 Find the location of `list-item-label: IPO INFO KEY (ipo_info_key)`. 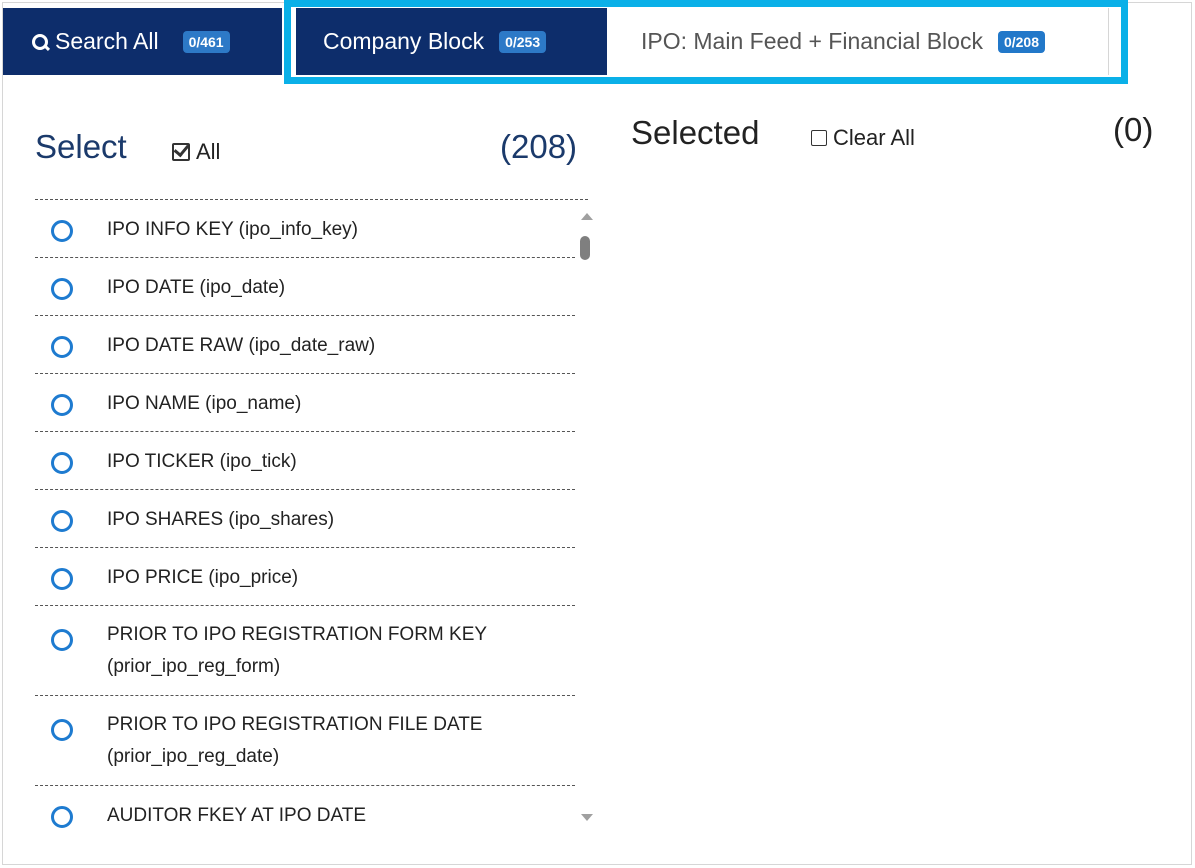

list-item-label: IPO INFO KEY (ipo_info_key) is located at coordinates (232, 229).